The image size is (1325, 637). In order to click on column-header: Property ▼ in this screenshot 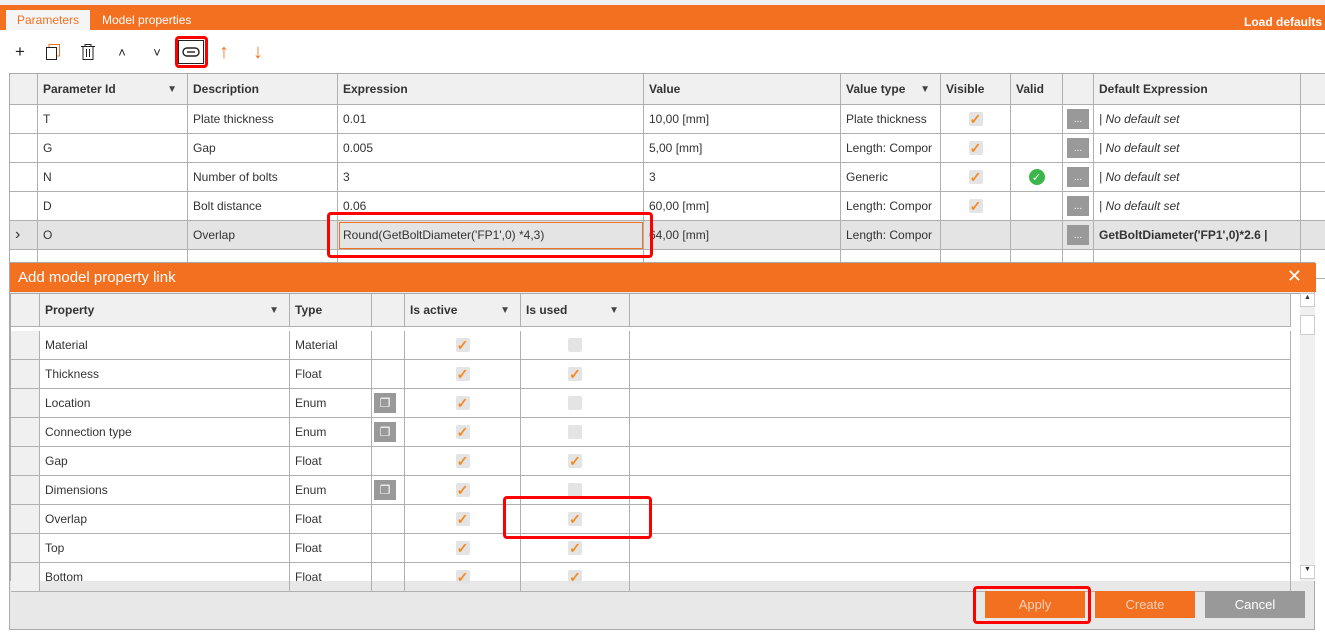, I will do `click(165, 310)`.